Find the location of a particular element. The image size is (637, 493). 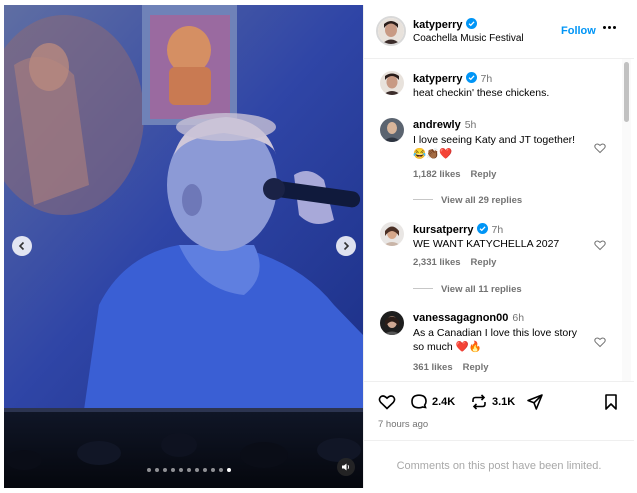

comment-header: vanessagagnon00 6h is located at coordinates (468, 318).